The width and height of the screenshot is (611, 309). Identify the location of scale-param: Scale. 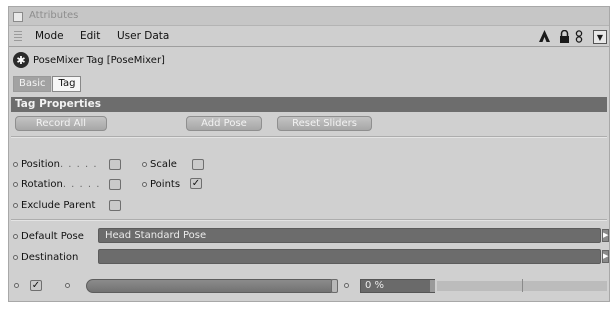
(159, 164).